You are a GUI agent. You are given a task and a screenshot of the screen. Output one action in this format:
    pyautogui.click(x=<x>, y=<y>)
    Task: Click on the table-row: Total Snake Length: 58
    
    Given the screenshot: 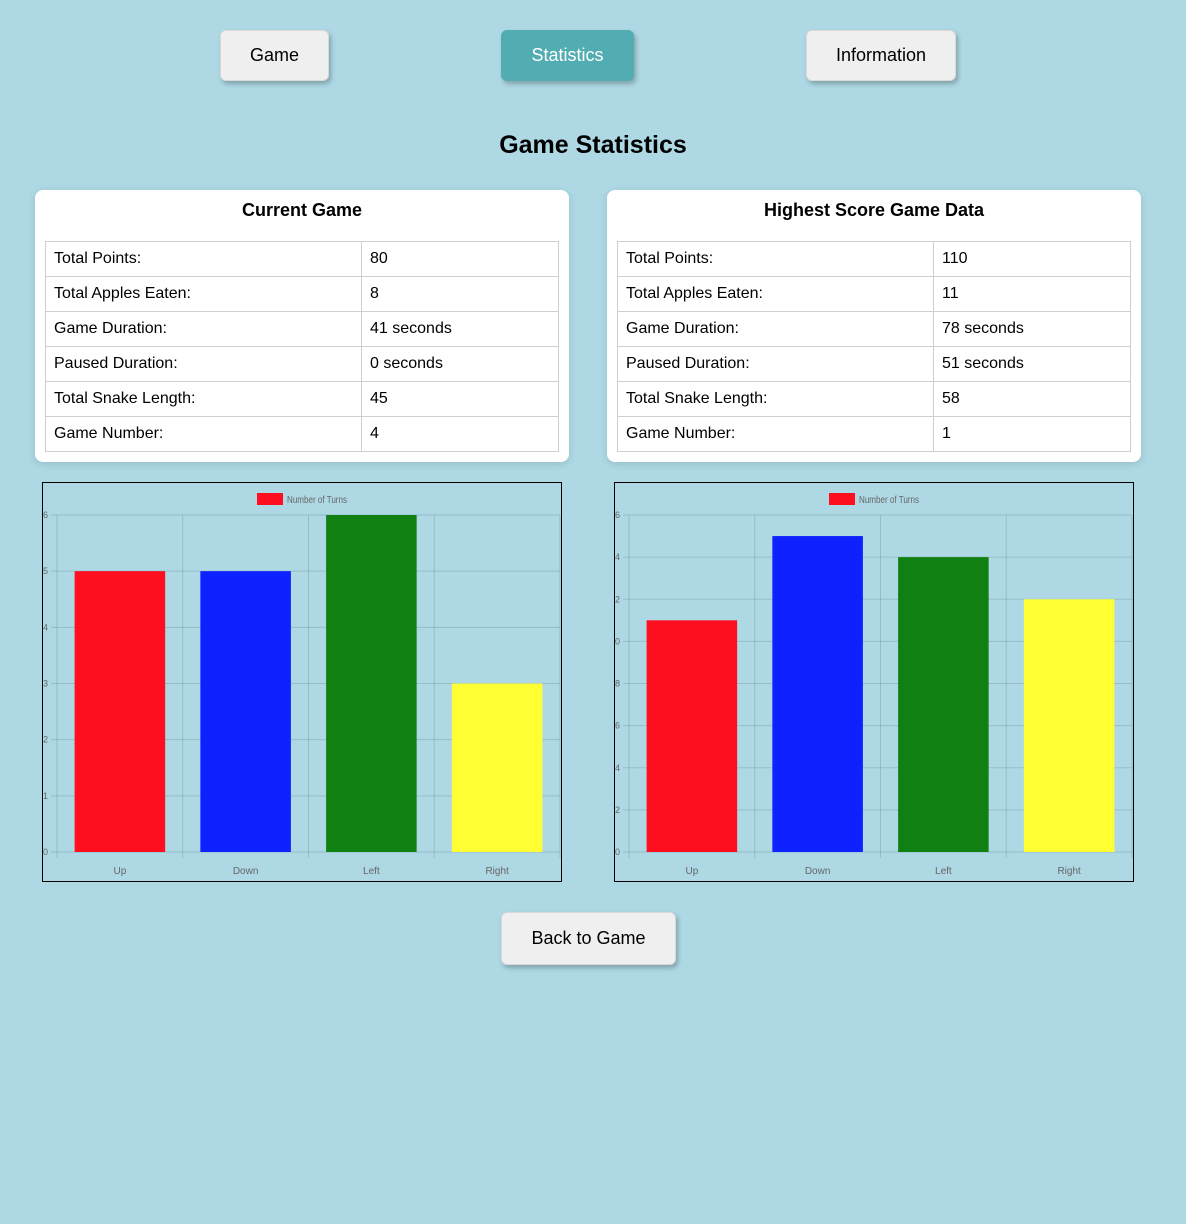 What is the action you would take?
    pyautogui.click(x=874, y=399)
    